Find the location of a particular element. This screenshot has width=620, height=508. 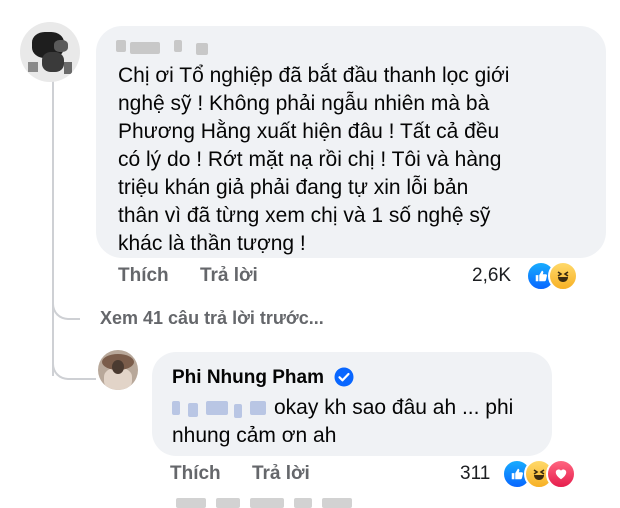

reaction-count: 311 is located at coordinates (475, 474).